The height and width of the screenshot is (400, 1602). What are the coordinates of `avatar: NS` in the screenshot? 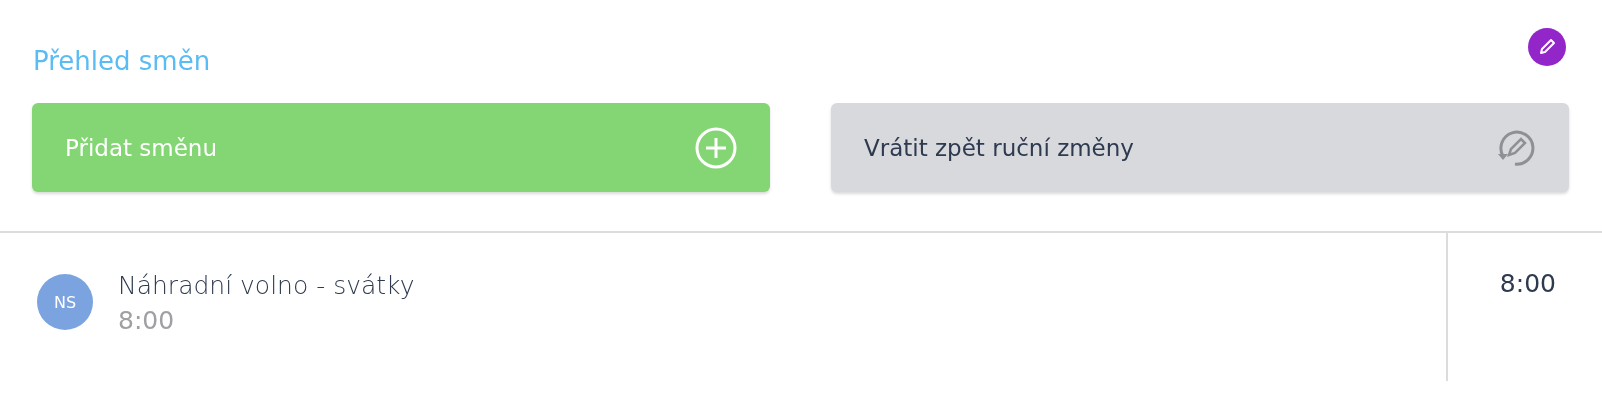 It's located at (65, 302).